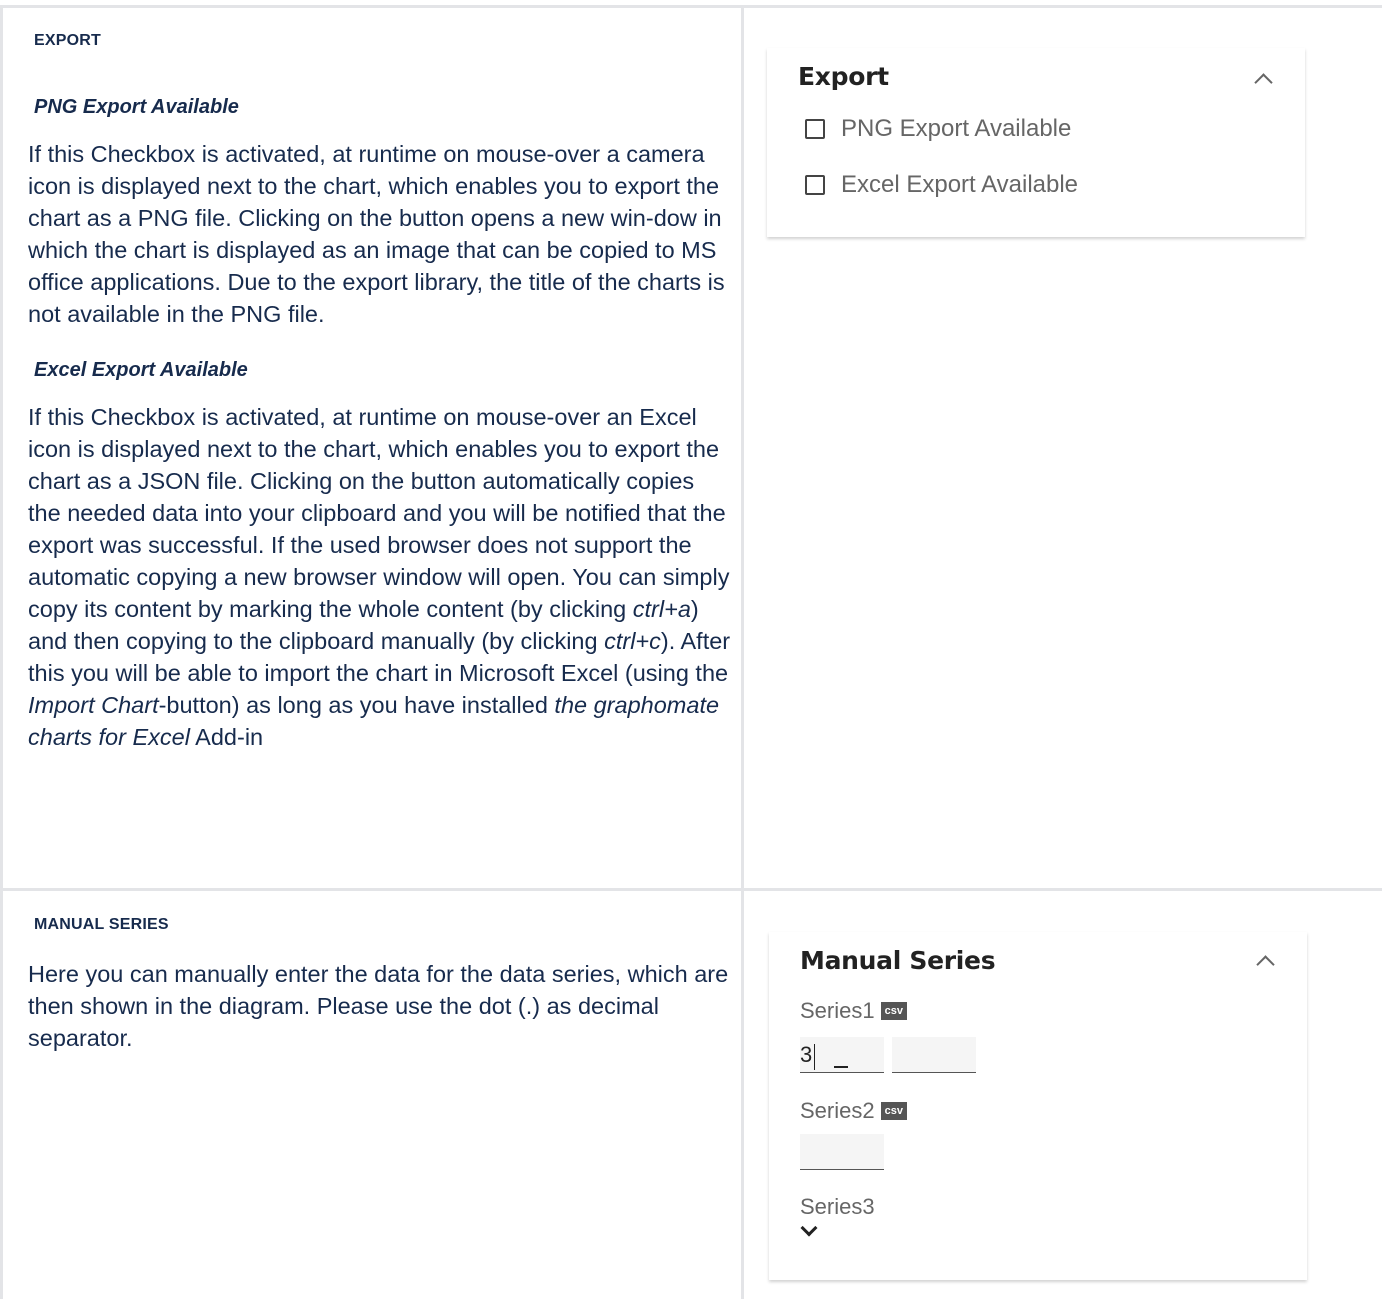 This screenshot has width=1382, height=1299. Describe the element at coordinates (661, 609) in the screenshot. I see `ctrl-a-text: ctrl+a` at that location.